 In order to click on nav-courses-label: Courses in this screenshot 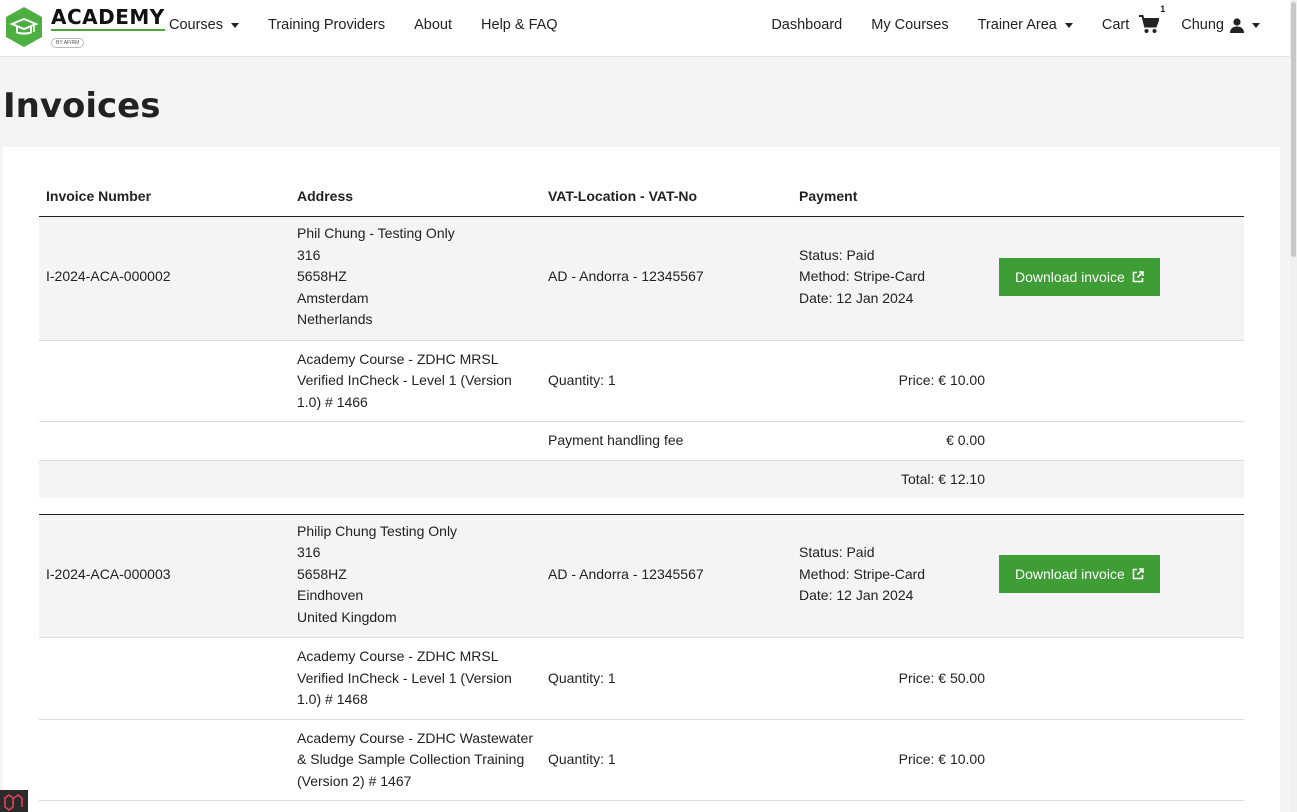, I will do `click(196, 25)`.